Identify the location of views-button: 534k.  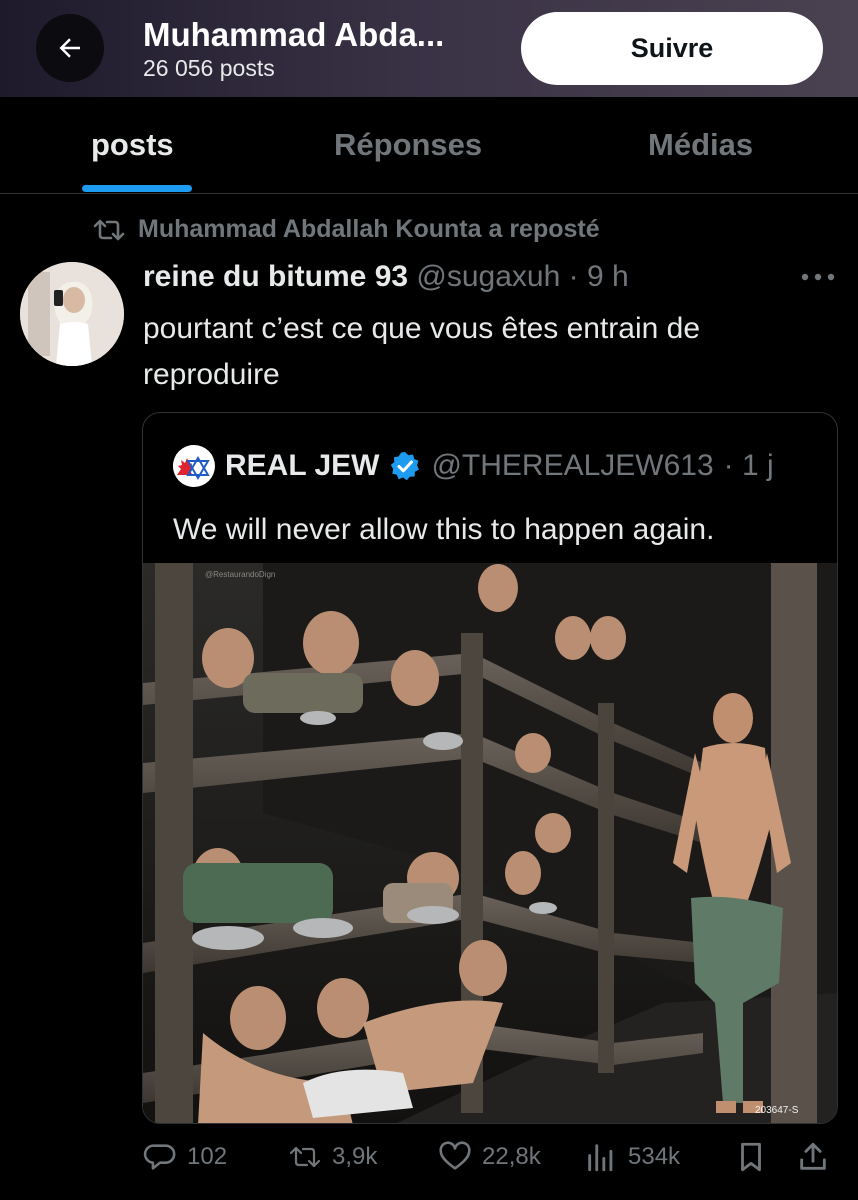
(632, 1157).